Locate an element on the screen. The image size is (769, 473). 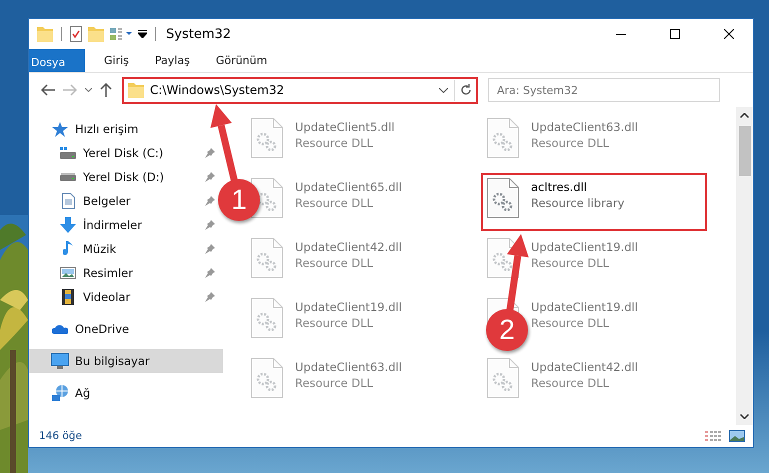
film-icon is located at coordinates (68, 297).